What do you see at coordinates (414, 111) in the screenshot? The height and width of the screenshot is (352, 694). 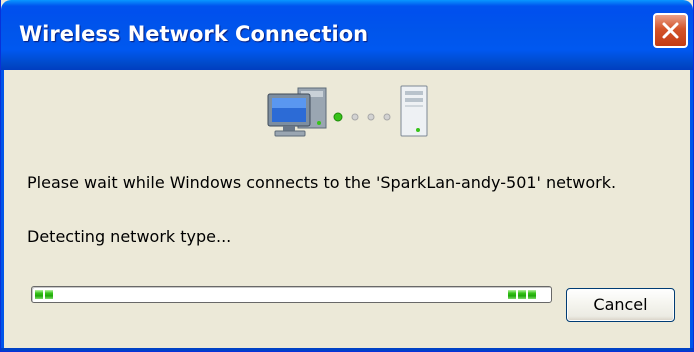 I see `server-tower-icon` at bounding box center [414, 111].